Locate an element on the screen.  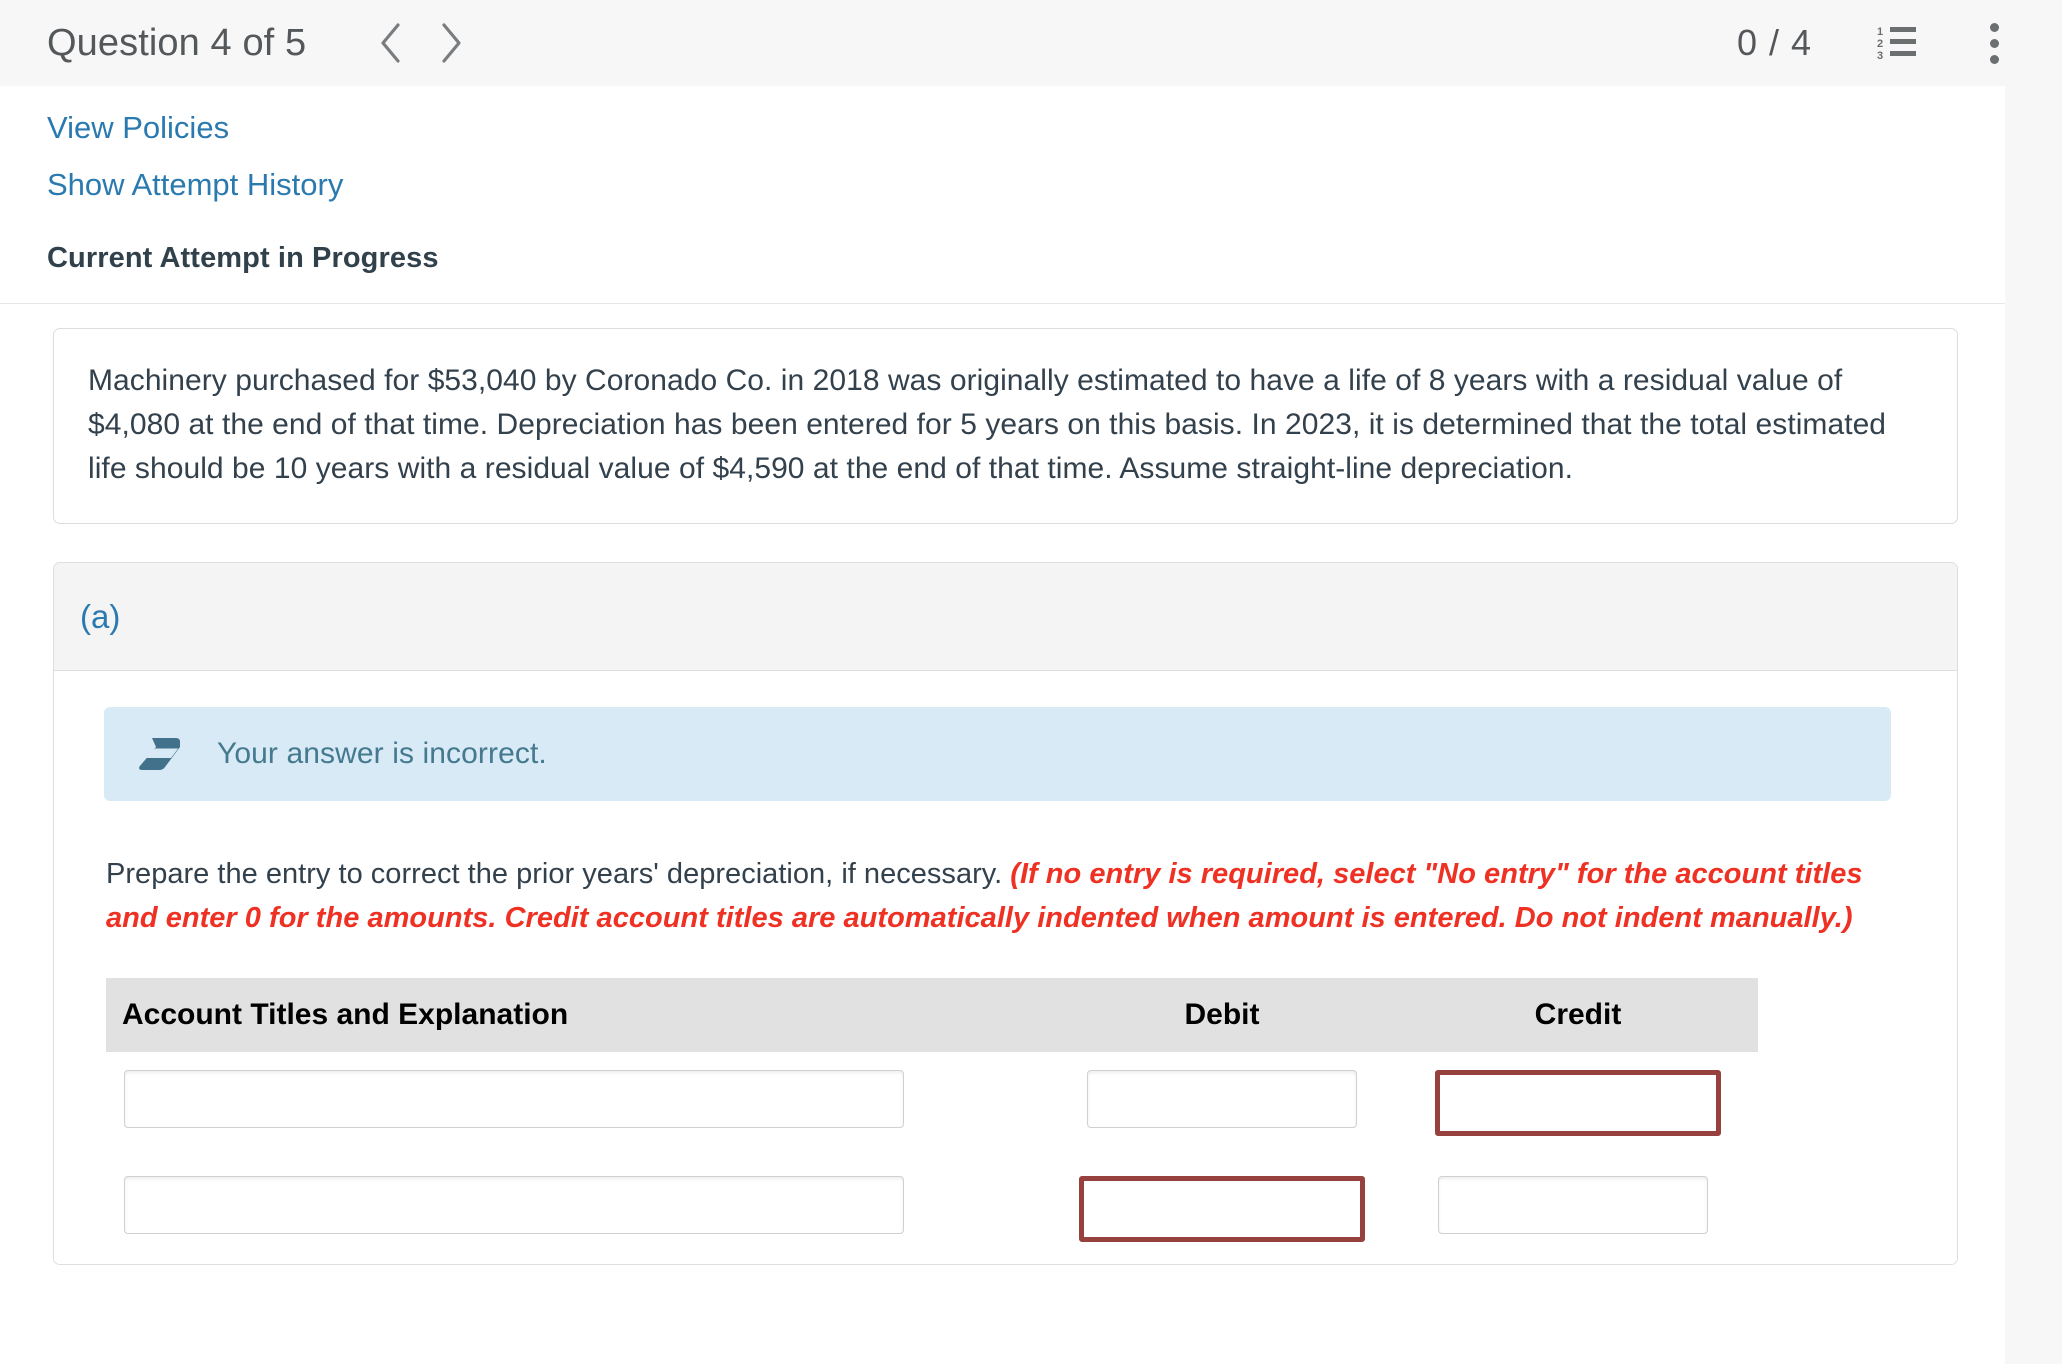
next-question-button is located at coordinates (451, 43).